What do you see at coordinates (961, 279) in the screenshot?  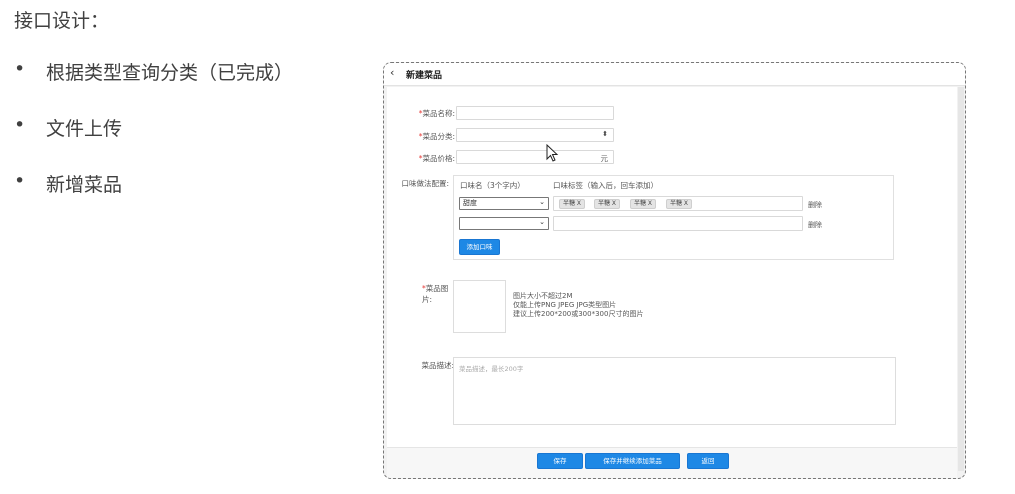 I see `scrollbar` at bounding box center [961, 279].